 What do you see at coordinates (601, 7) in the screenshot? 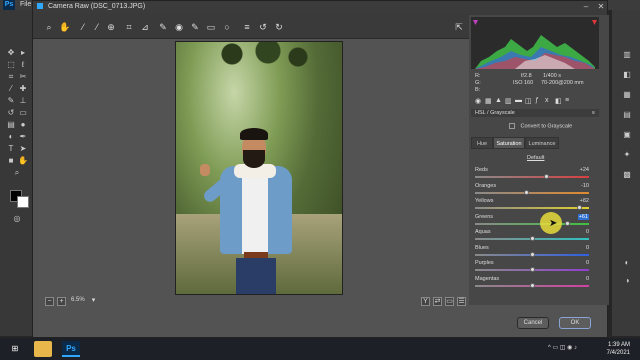
I see `close-icon: ✕` at bounding box center [601, 7].